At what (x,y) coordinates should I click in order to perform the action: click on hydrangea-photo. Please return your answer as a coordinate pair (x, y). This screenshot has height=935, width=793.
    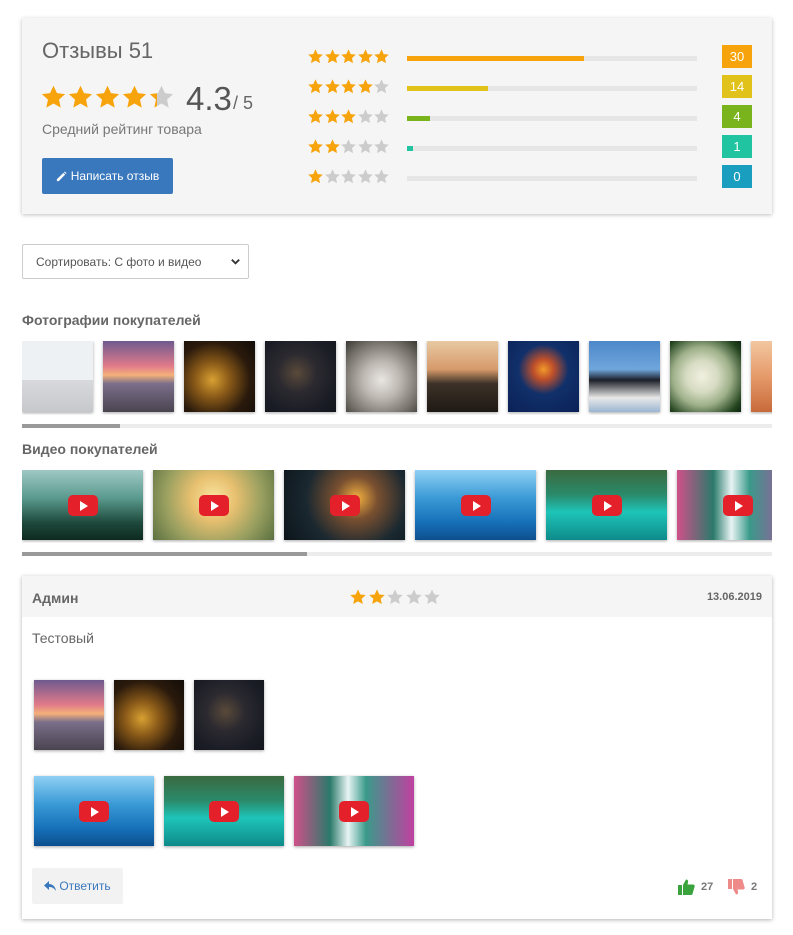
    Looking at the image, I should click on (705, 376).